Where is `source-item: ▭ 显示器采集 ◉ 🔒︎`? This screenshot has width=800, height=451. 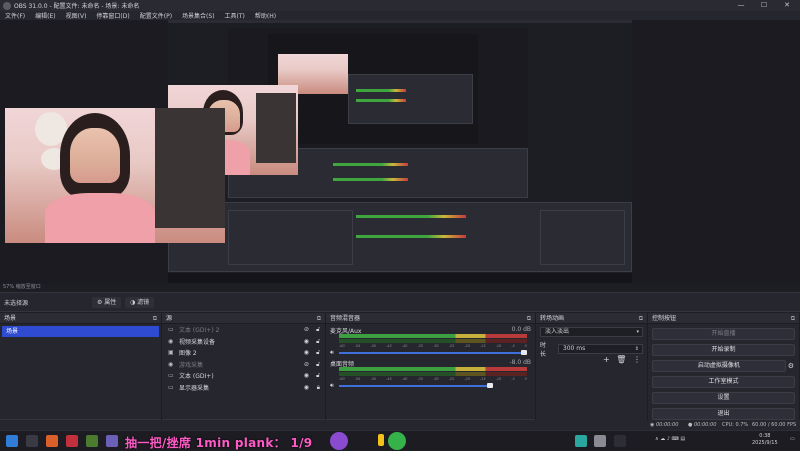 source-item: ▭ 显示器采集 ◉ 🔒︎ is located at coordinates (243, 388).